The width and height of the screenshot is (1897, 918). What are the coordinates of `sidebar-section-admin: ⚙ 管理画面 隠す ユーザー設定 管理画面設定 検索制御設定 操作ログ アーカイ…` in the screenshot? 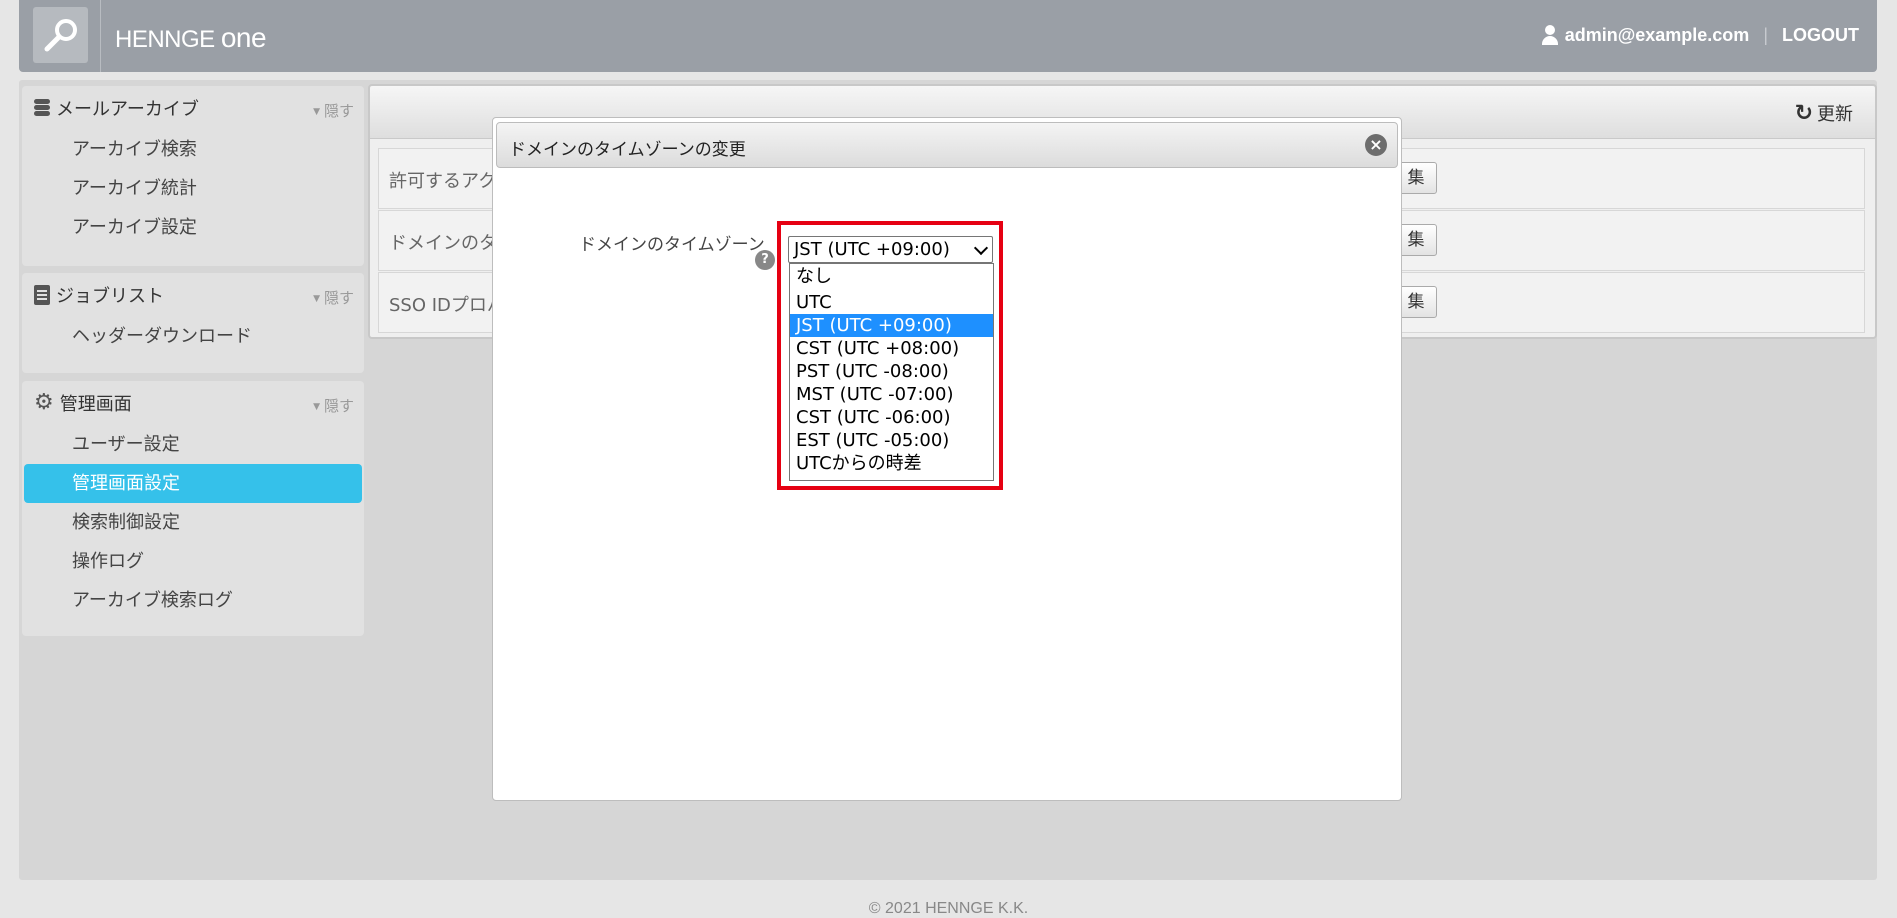 It's located at (193, 508).